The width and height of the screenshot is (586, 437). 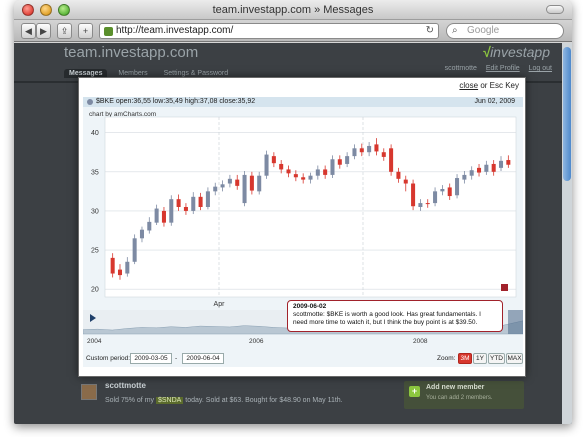 What do you see at coordinates (468, 85) in the screenshot?
I see `close-link: close` at bounding box center [468, 85].